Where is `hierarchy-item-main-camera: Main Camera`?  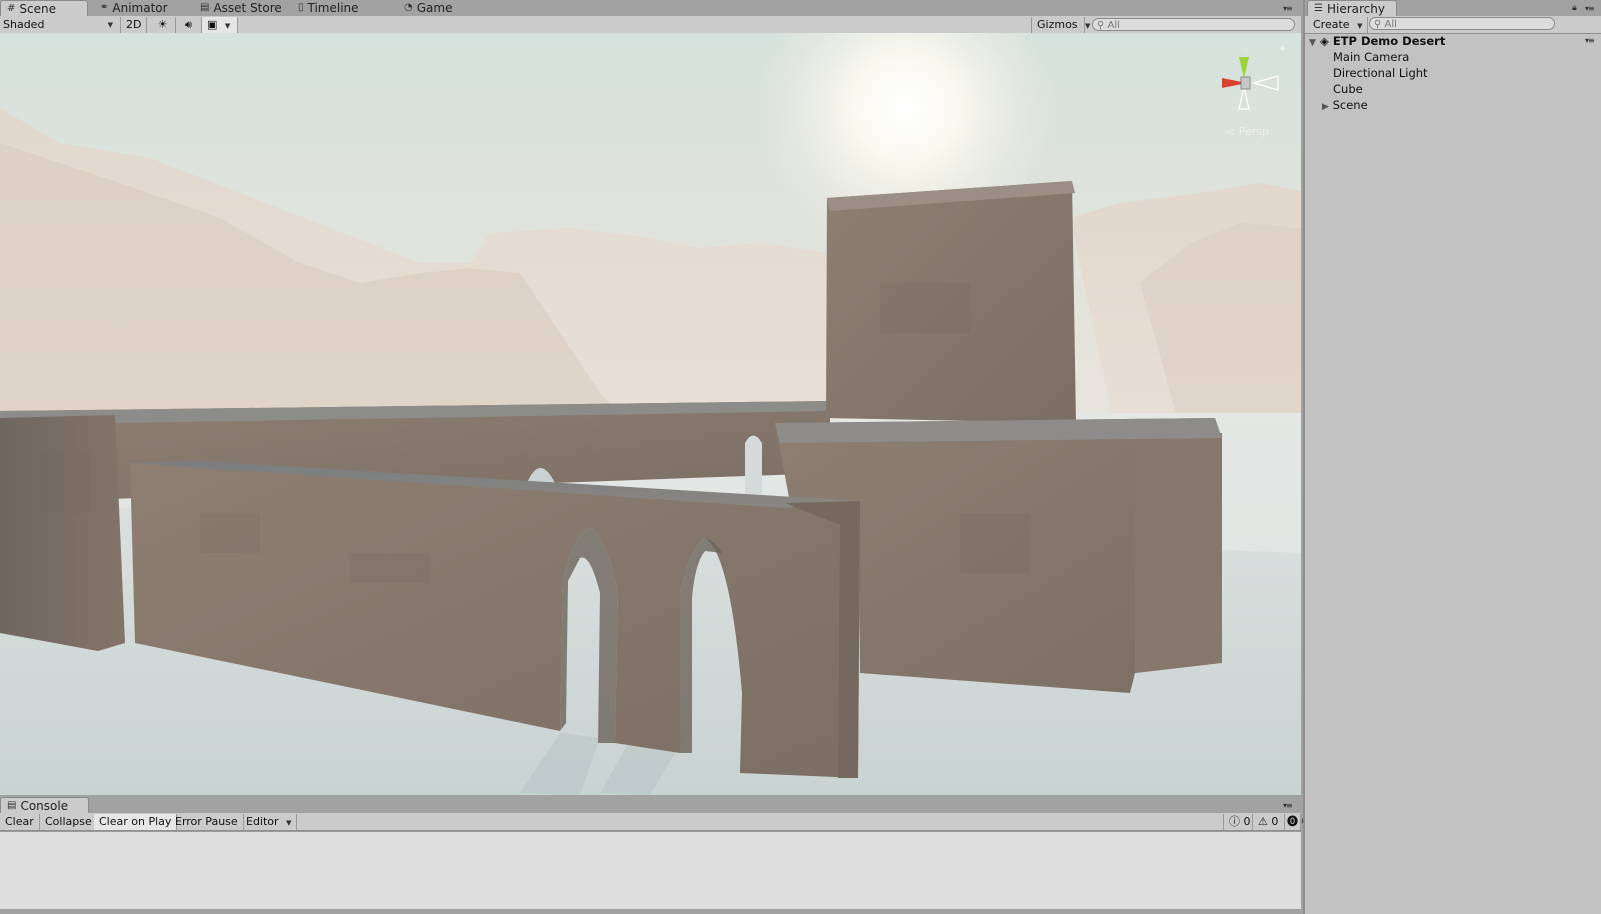 hierarchy-item-main-camera: Main Camera is located at coordinates (1371, 57).